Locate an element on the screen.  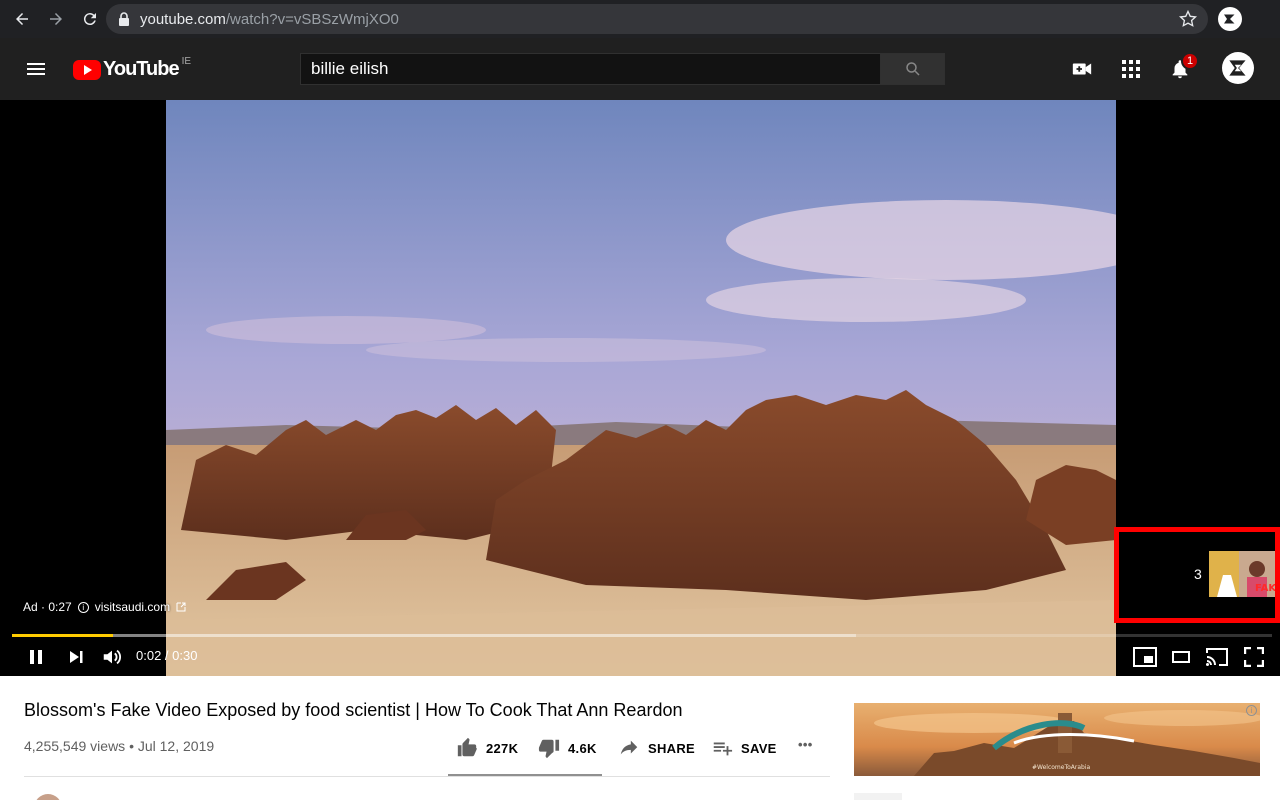
skip-ad-countdown: 3 FAKE is located at coordinates (1197, 575).